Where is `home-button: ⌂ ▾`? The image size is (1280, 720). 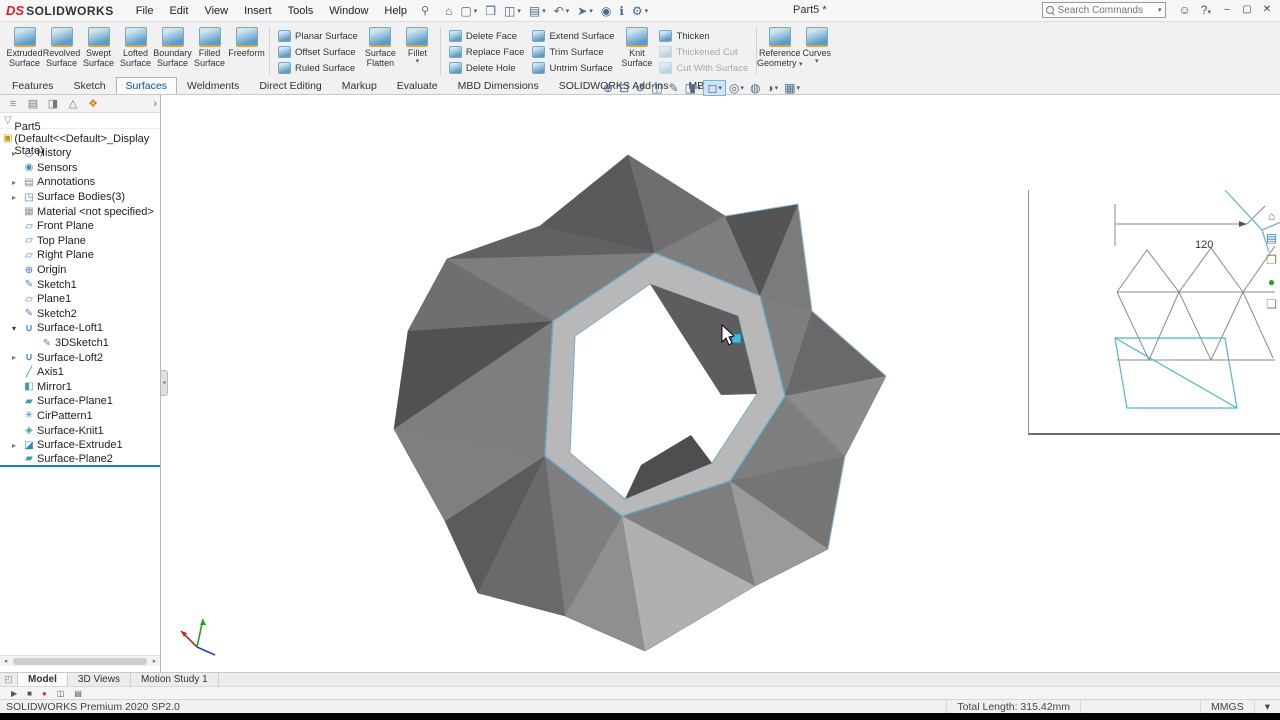
home-button: ⌂ ▾ is located at coordinates (448, 11).